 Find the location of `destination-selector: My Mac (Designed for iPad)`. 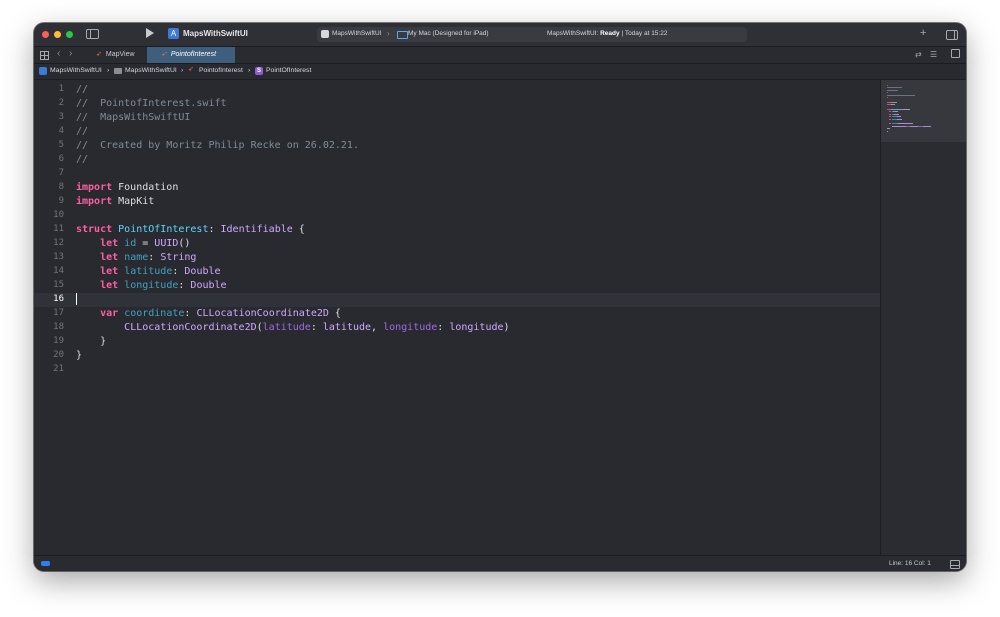

destination-selector: My Mac (Designed for iPad) is located at coordinates (448, 33).